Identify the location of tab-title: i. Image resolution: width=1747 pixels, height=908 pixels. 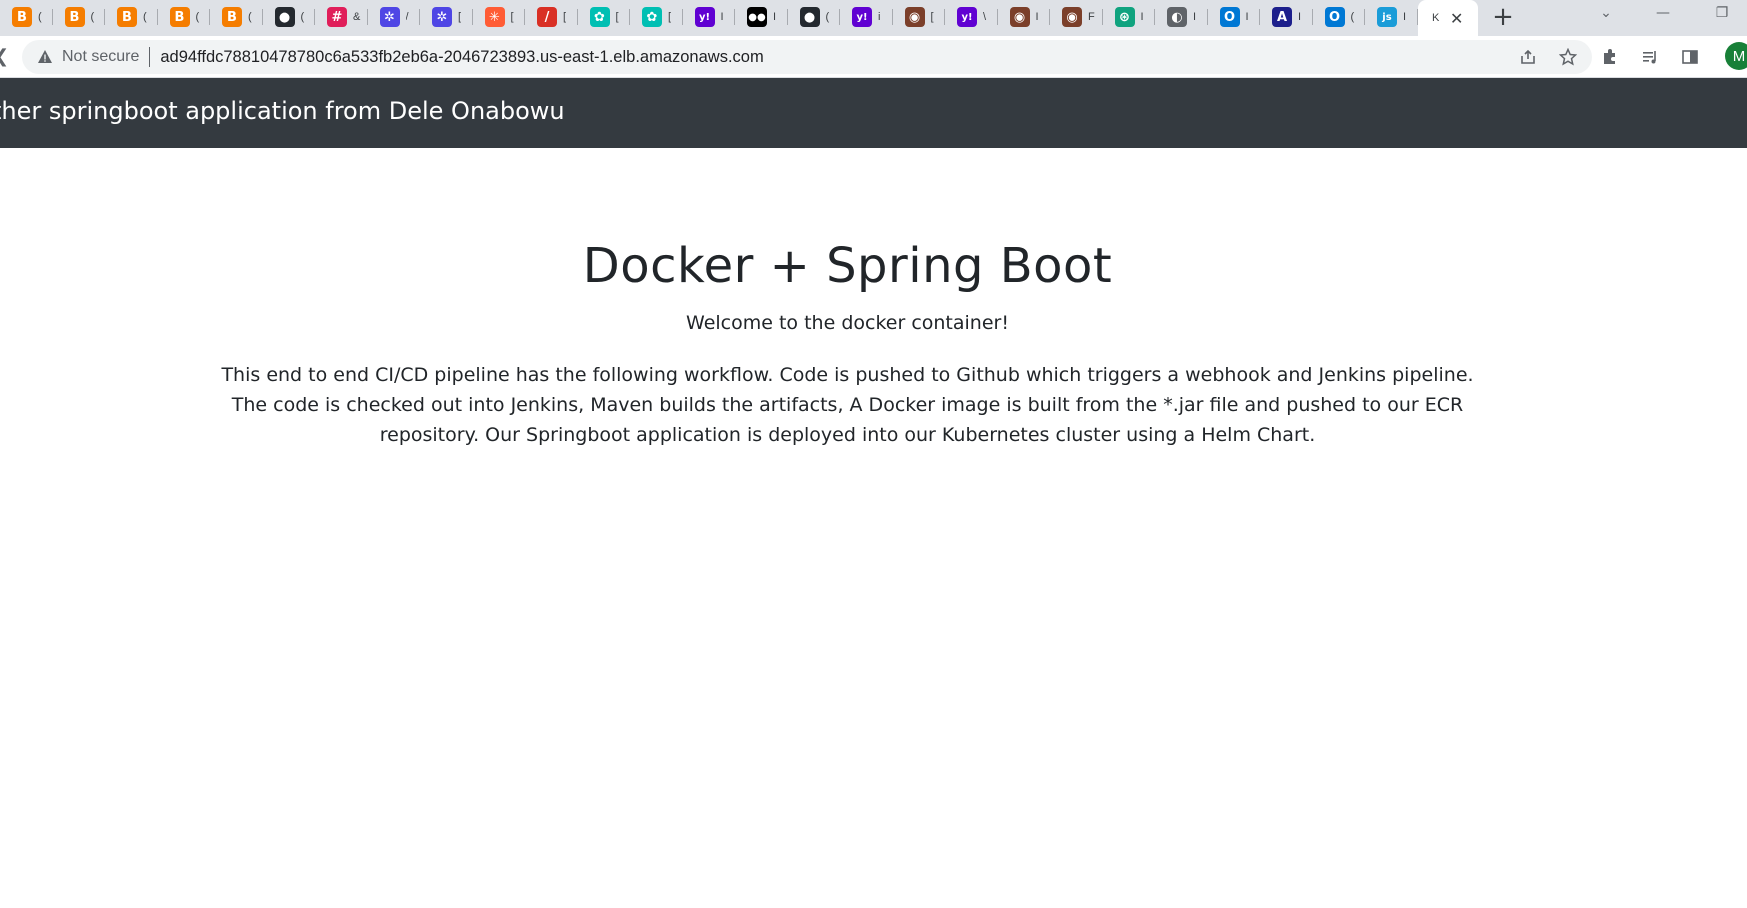
(879, 17).